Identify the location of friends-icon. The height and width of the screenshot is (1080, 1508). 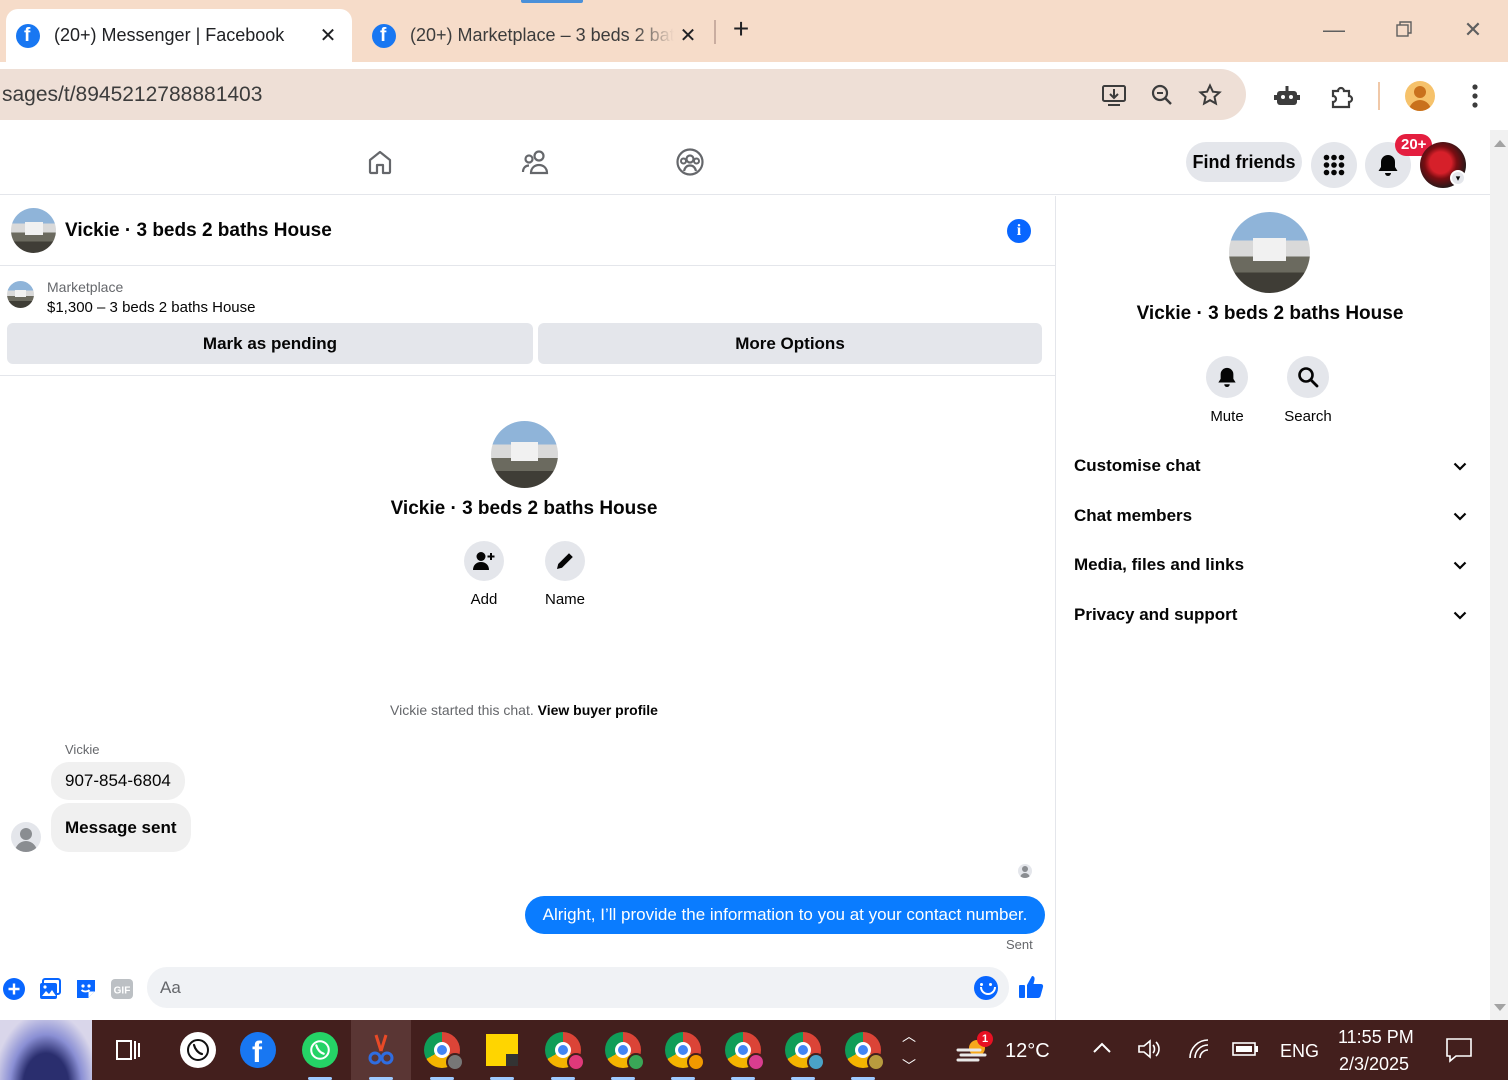
(536, 162).